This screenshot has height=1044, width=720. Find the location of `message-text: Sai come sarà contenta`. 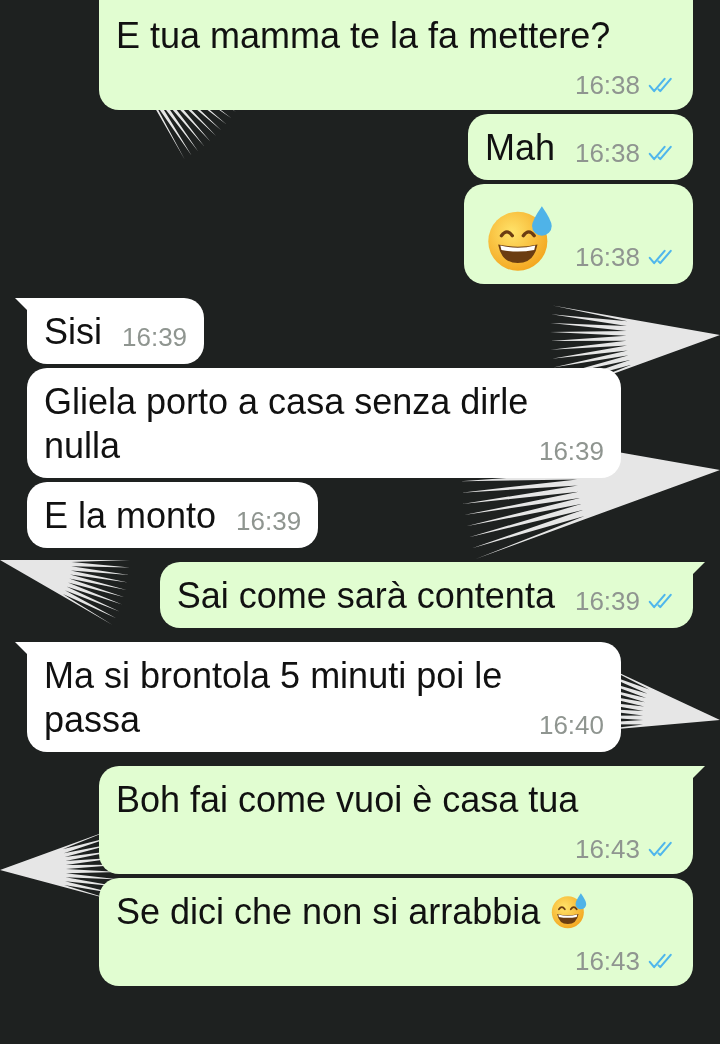

message-text: Sai come sarà contenta is located at coordinates (365, 595).